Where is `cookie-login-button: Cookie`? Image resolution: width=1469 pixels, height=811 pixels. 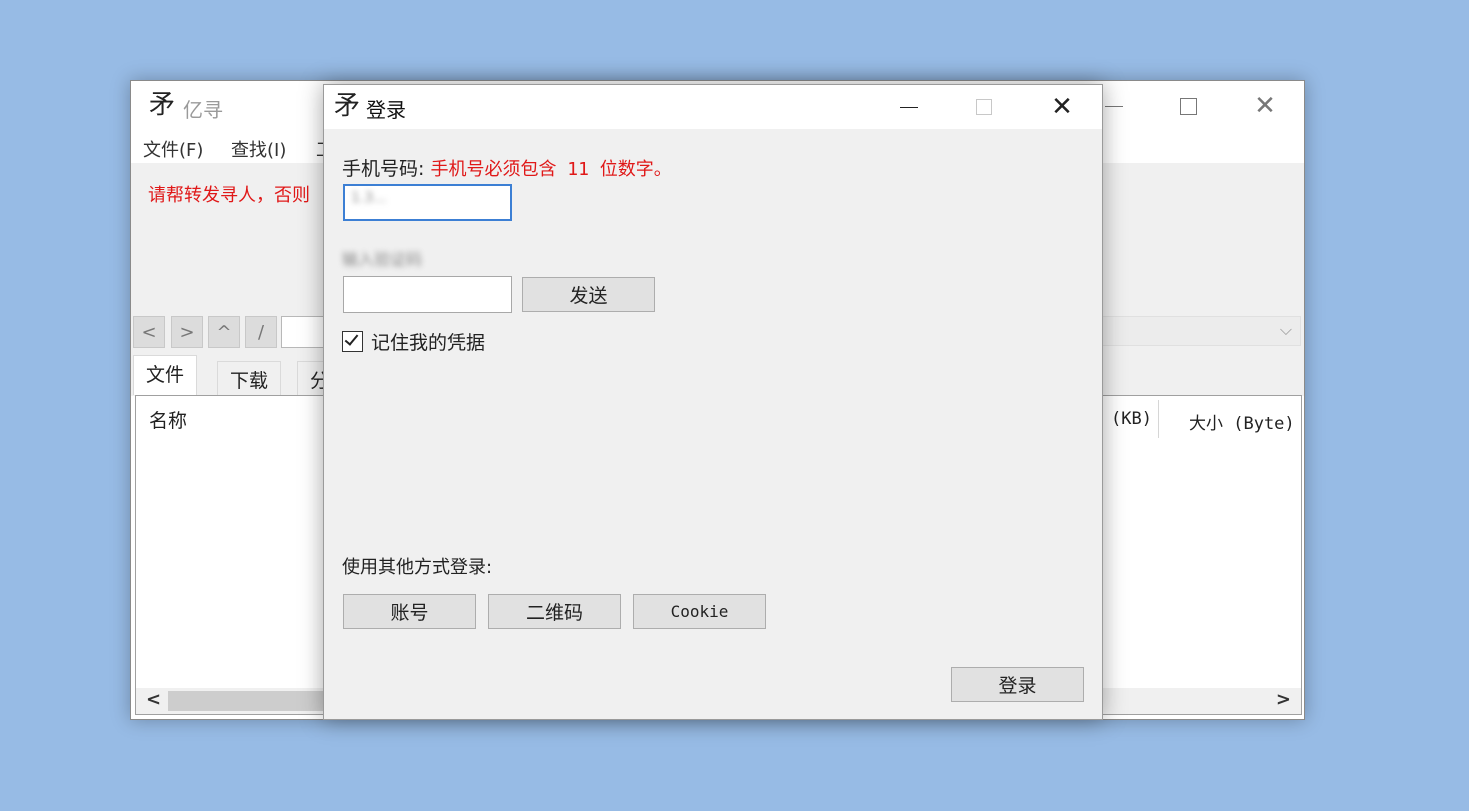
cookie-login-button: Cookie is located at coordinates (699, 611).